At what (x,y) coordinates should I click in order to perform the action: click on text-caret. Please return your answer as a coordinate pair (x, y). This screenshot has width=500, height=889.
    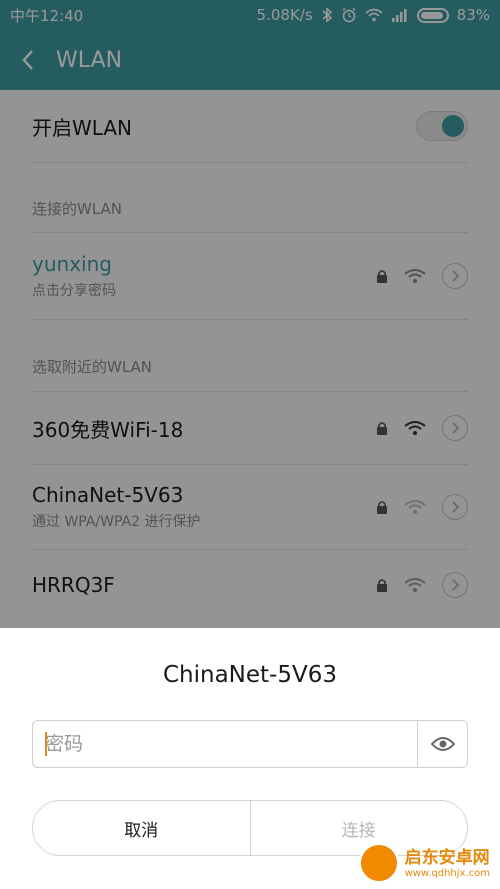
    Looking at the image, I should click on (46, 744).